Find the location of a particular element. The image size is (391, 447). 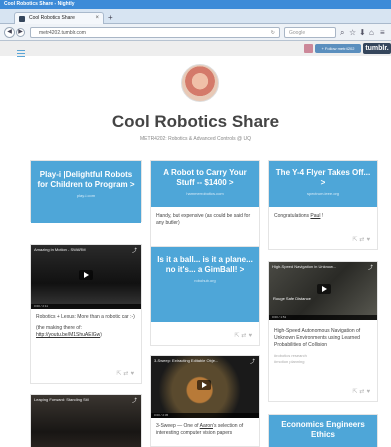

video-title: Leaping Forward: Standing Stil is located at coordinates (61, 399).